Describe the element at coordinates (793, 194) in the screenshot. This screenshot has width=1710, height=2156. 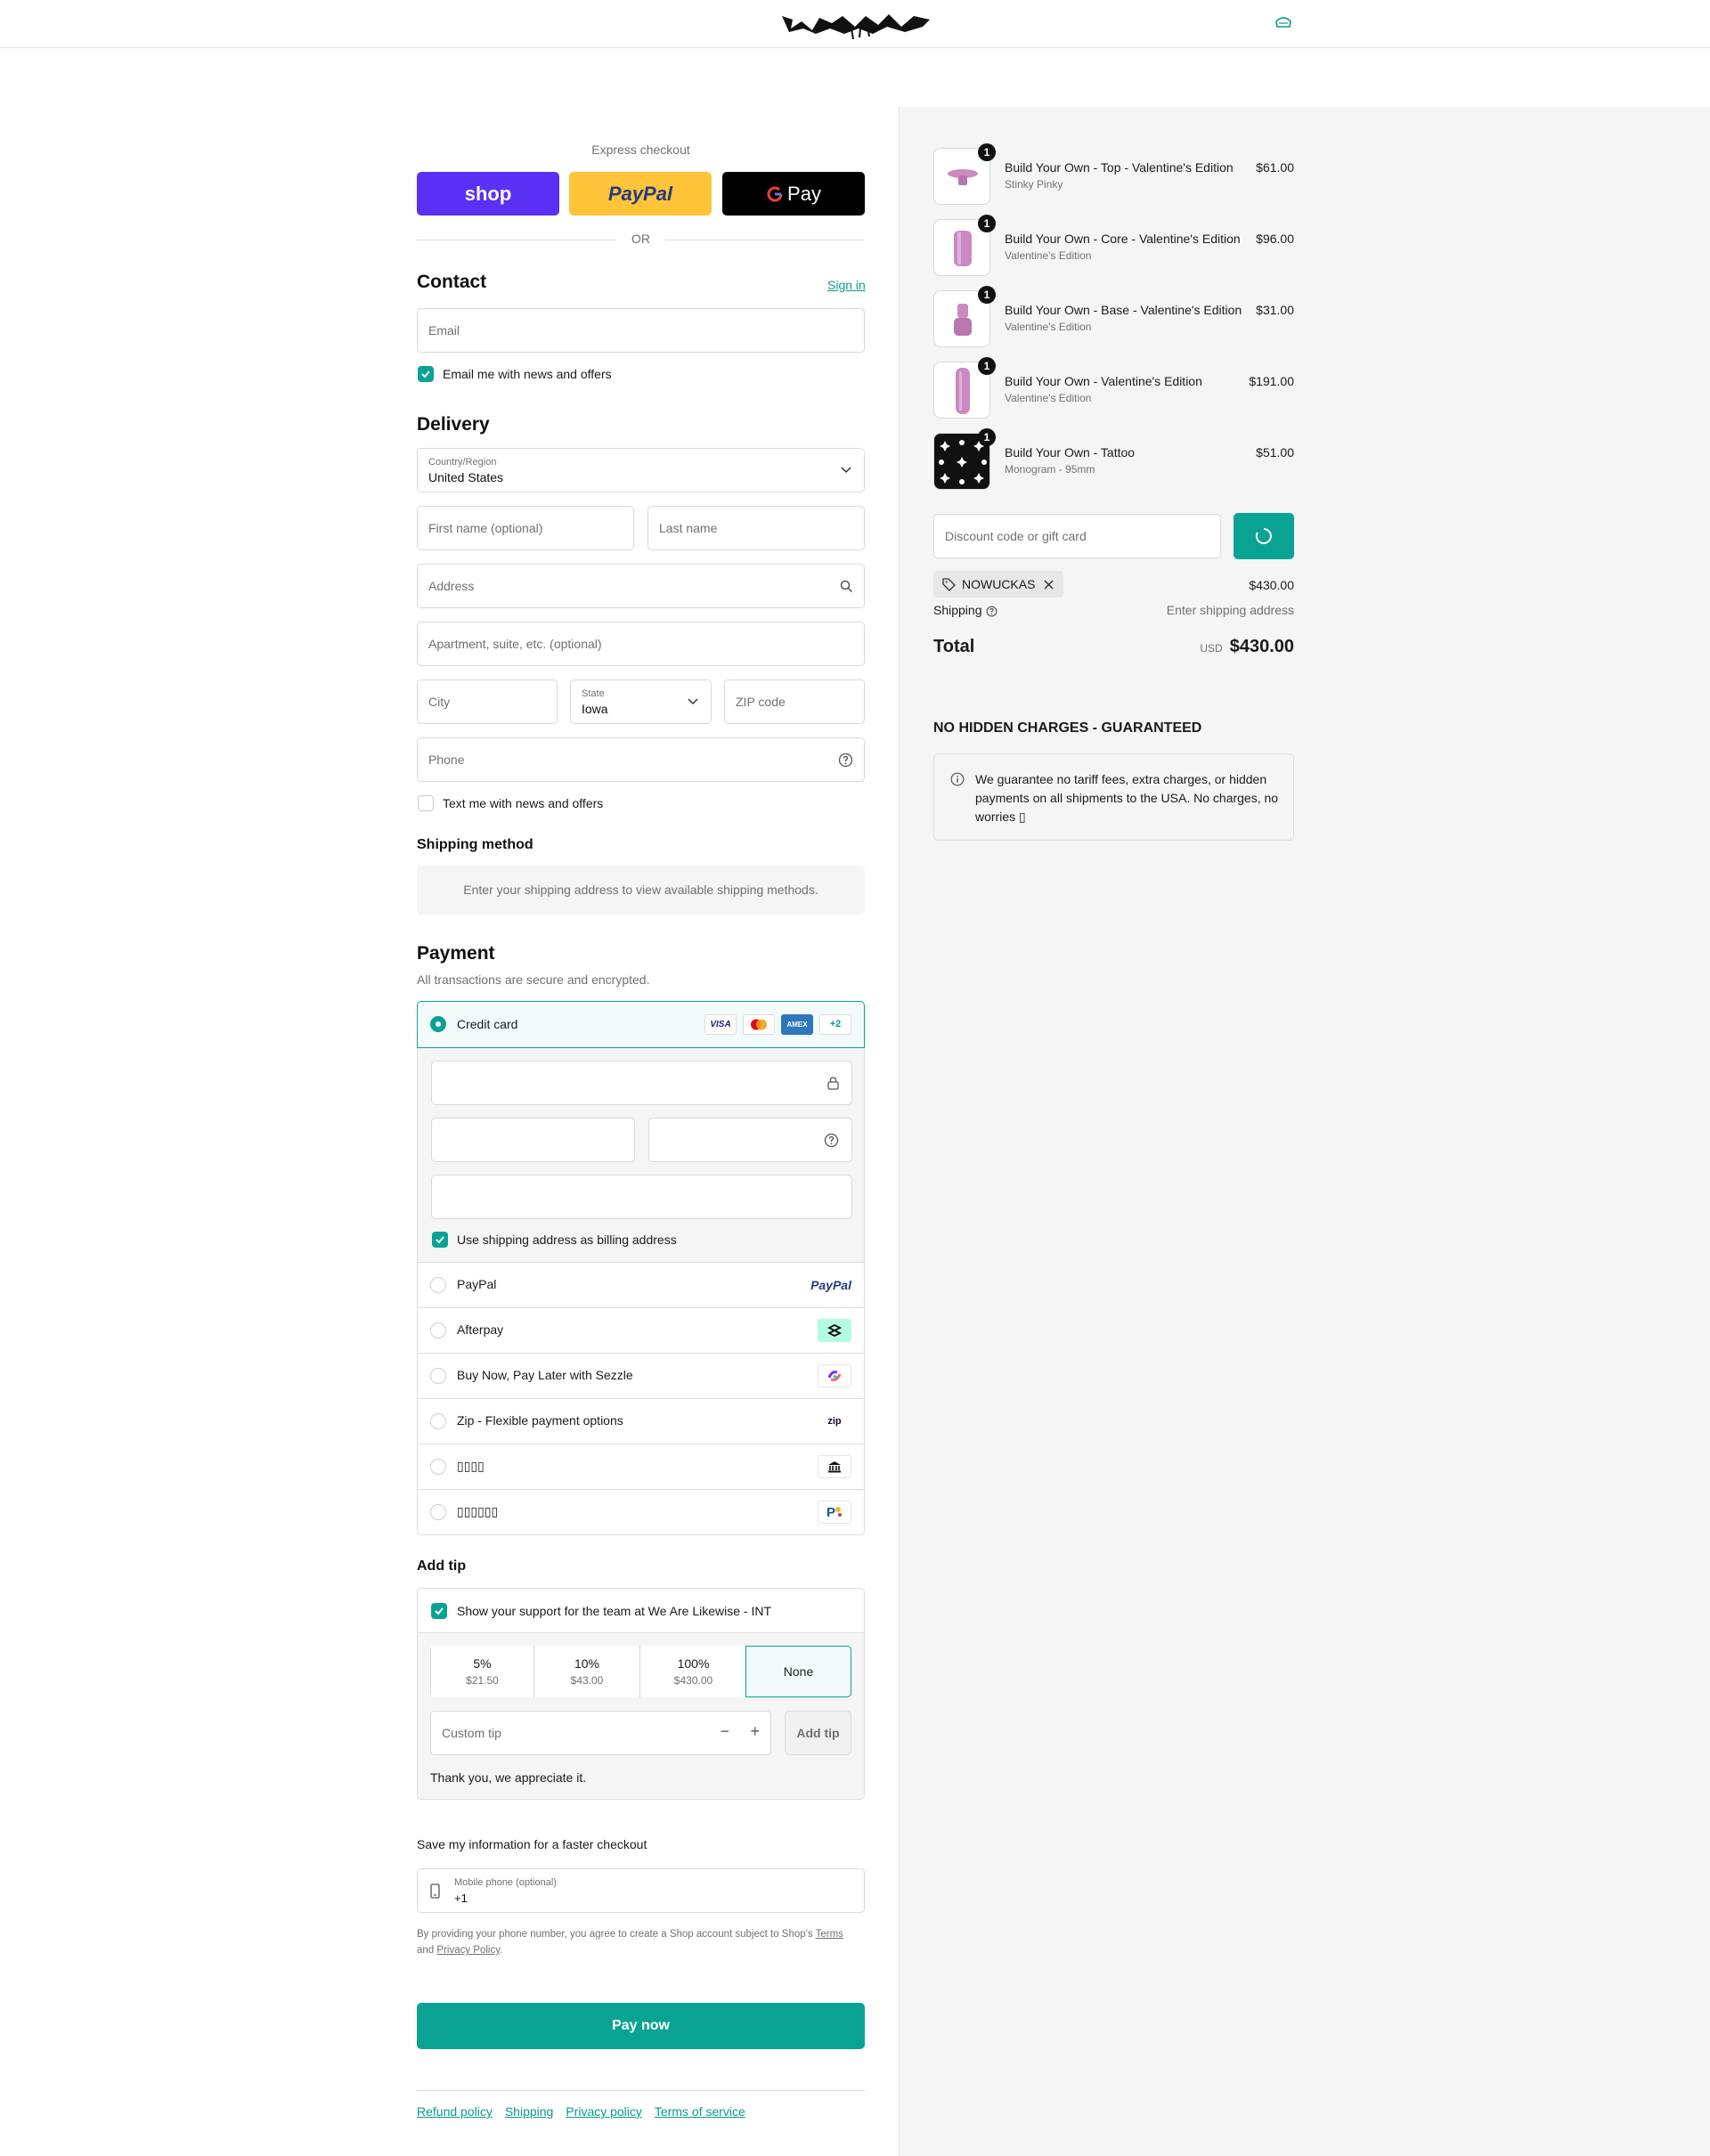
I see `google-pay-button: Pay` at that location.